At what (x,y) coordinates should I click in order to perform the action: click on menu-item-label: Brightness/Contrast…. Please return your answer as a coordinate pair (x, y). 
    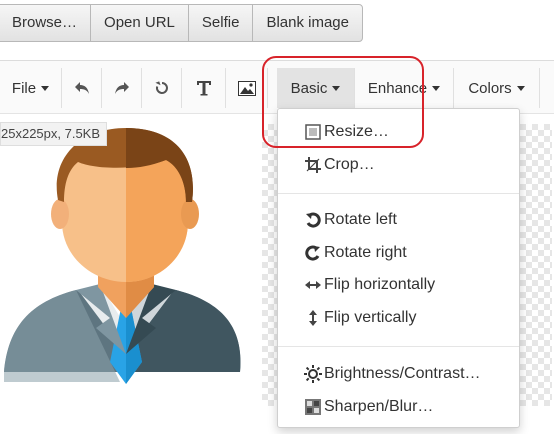
    Looking at the image, I should click on (402, 373).